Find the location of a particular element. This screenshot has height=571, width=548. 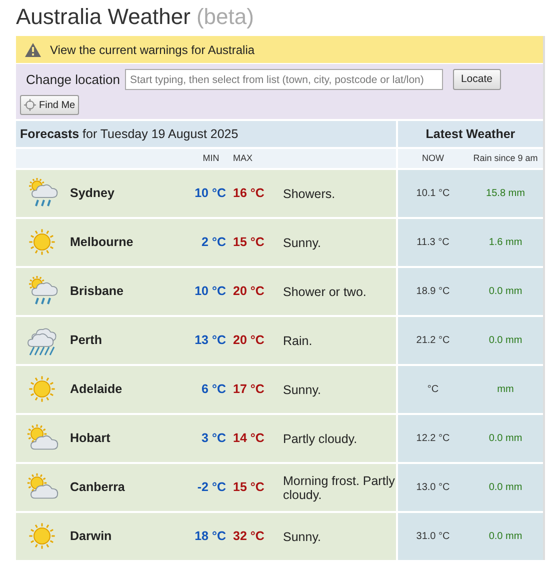

city-name: Melbourne is located at coordinates (102, 243).